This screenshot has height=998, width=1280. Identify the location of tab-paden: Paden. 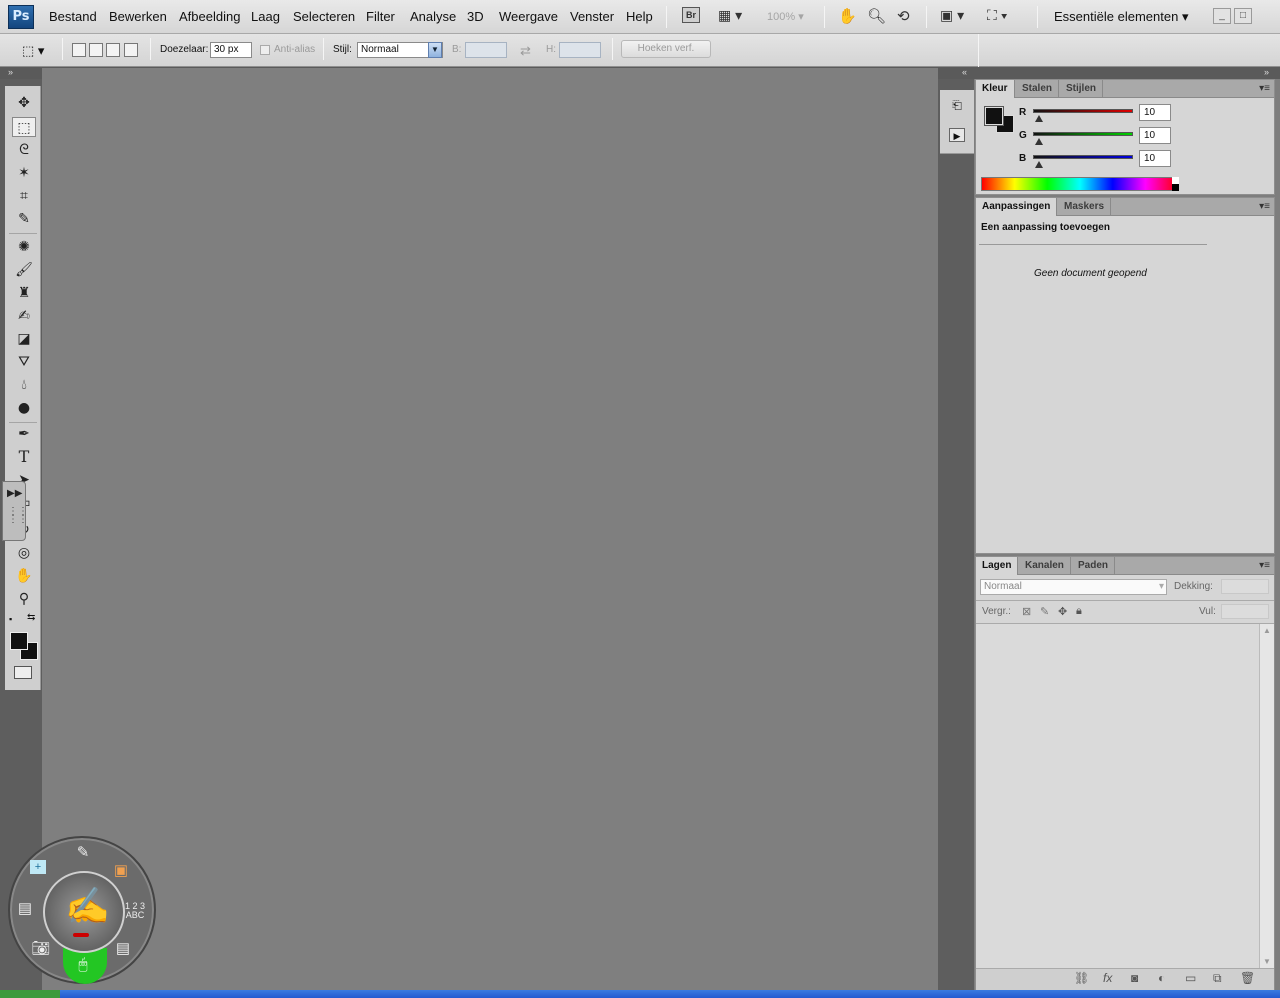
(1094, 566).